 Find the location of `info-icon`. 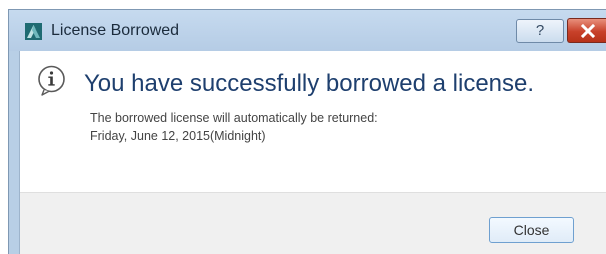

info-icon is located at coordinates (51, 80).